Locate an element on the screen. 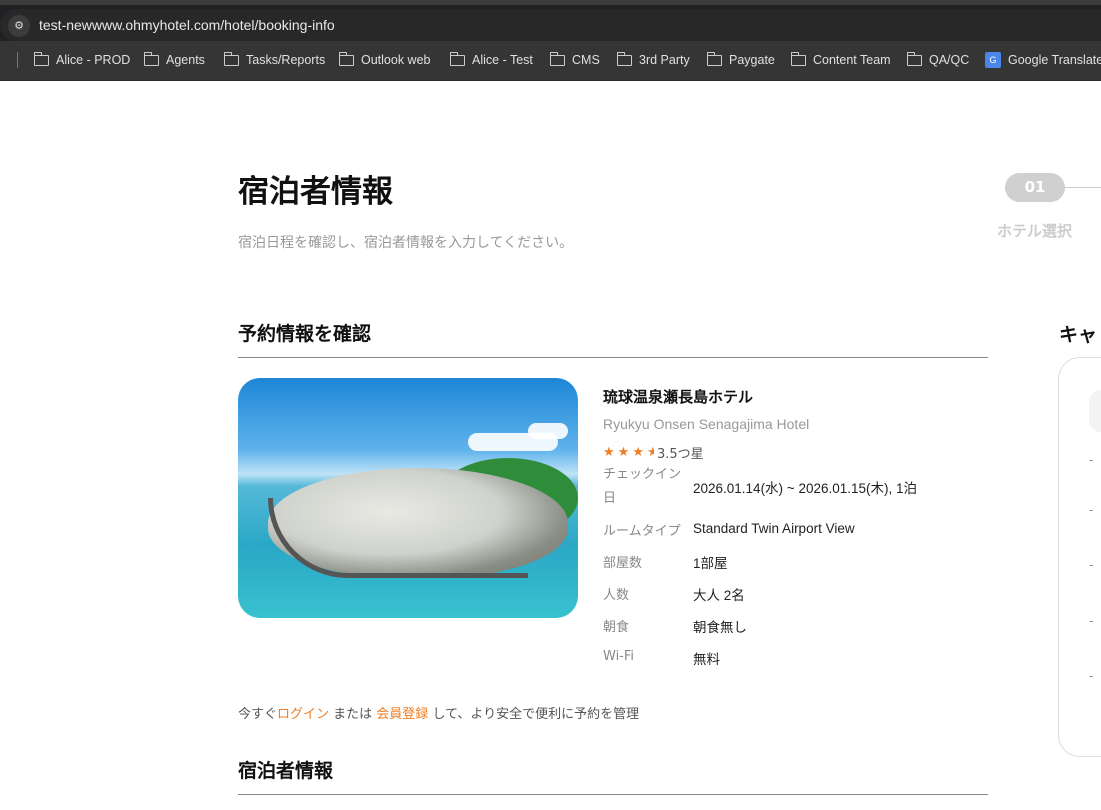 This screenshot has width=1101, height=810. bookmark-label: QA/QC is located at coordinates (949, 60).